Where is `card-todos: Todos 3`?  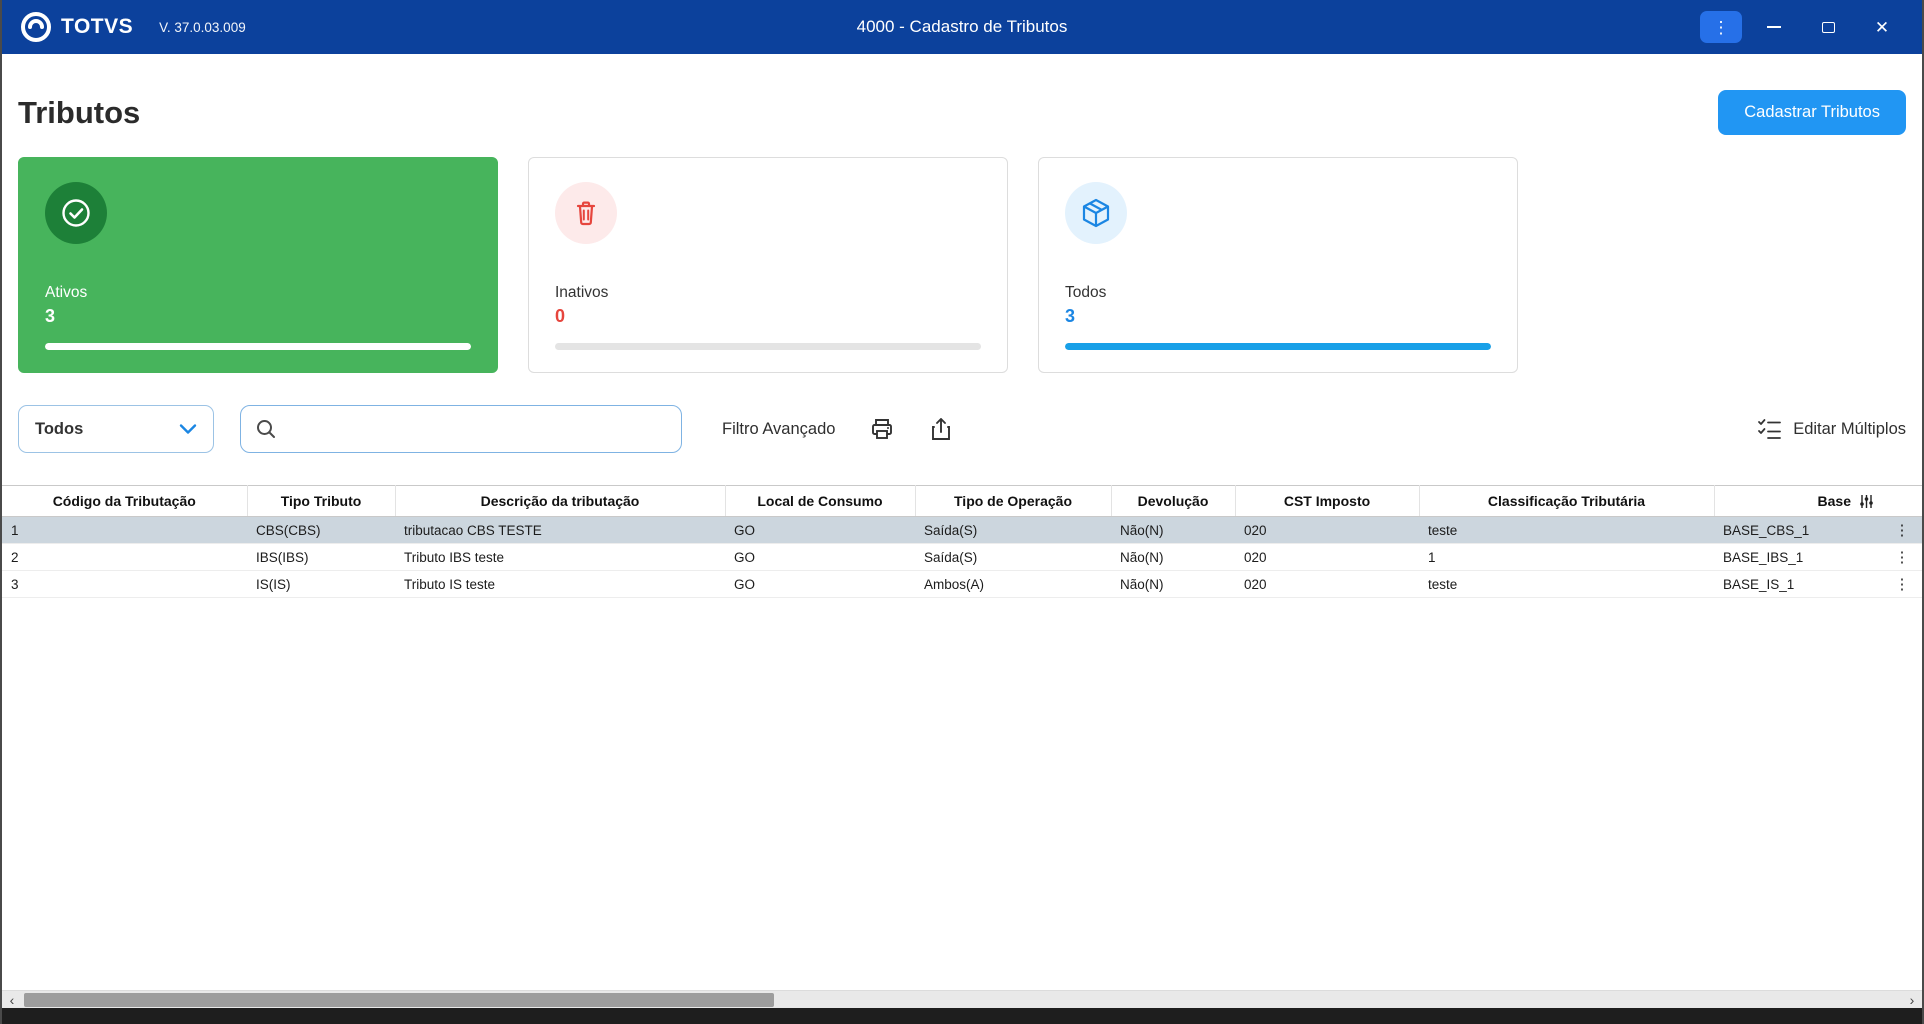
card-todos: Todos 3 is located at coordinates (1278, 265).